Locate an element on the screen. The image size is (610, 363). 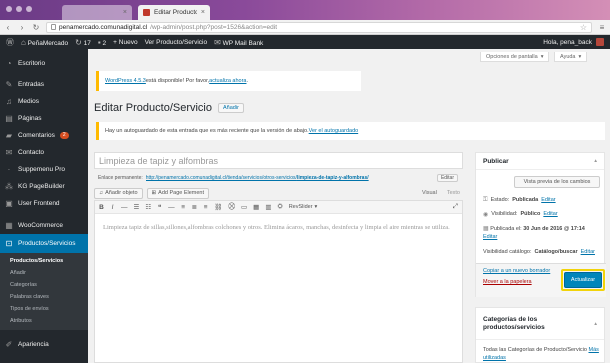
sidebar-item-entradas: ✎ Entradas is located at coordinates (44, 84).